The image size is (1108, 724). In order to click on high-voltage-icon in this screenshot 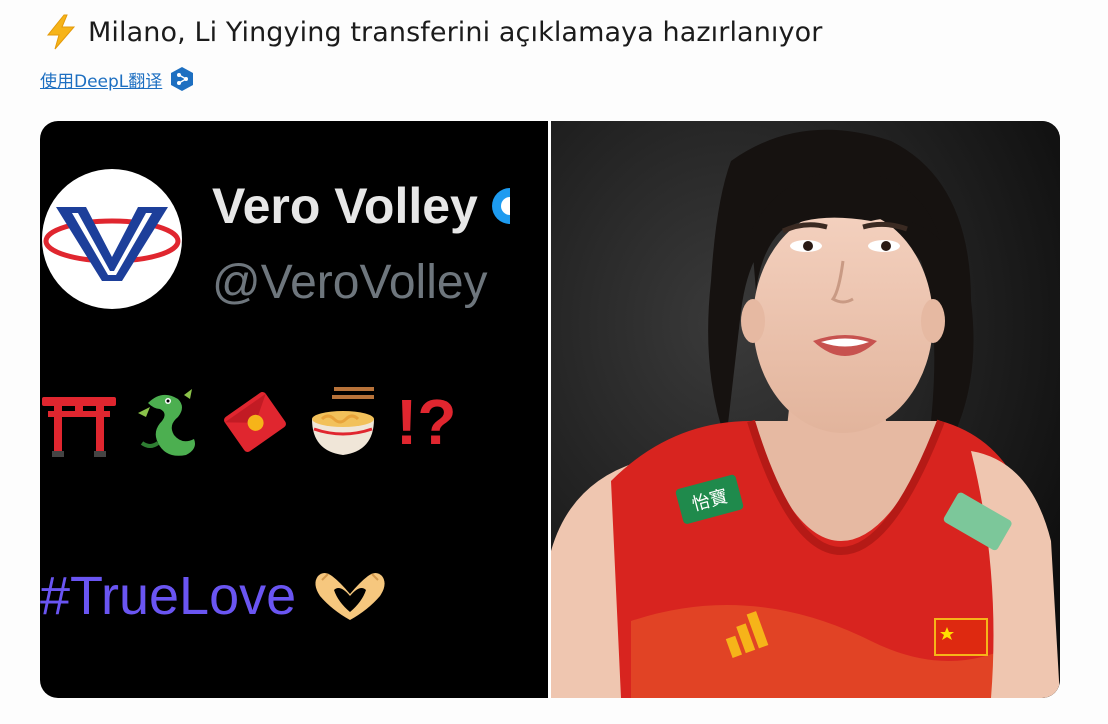, I will do `click(61, 32)`.